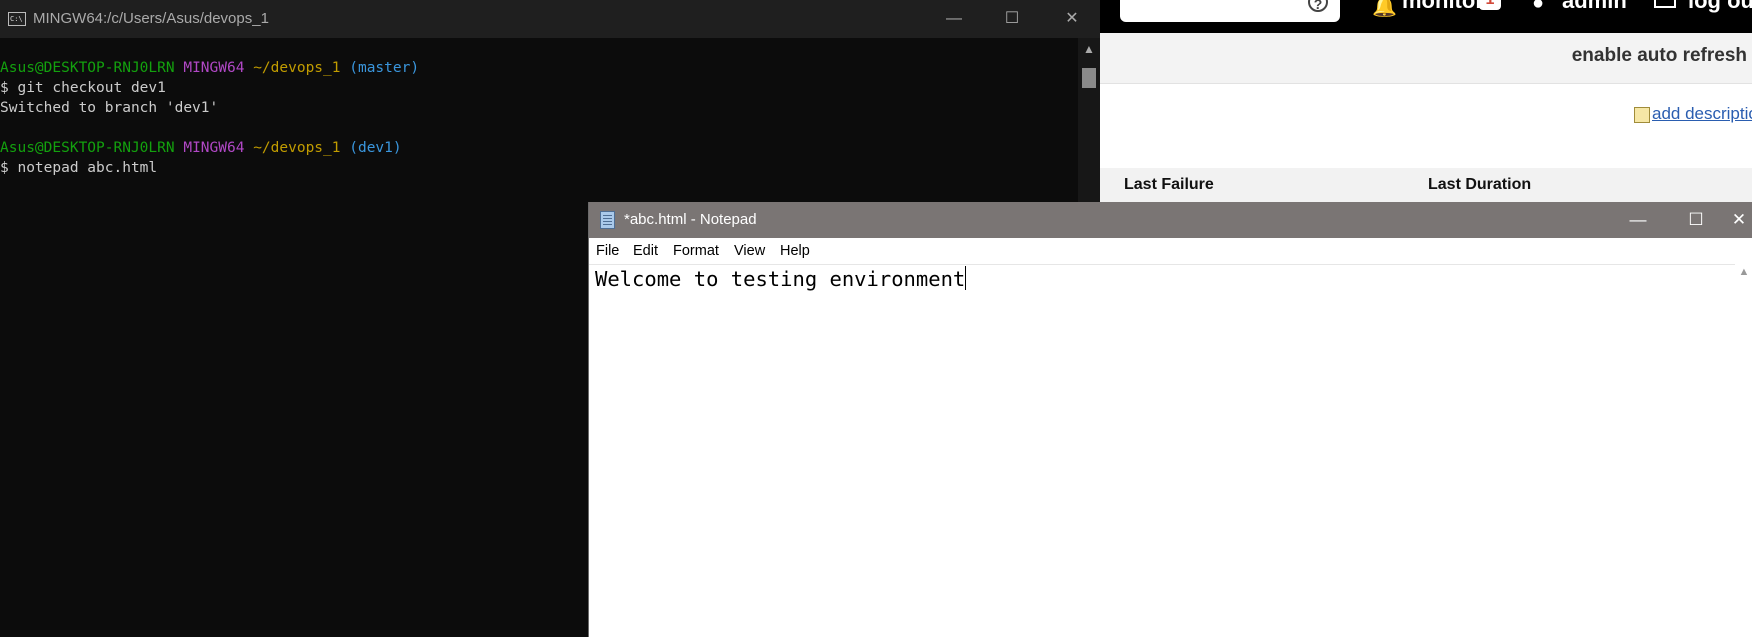 Image resolution: width=1752 pixels, height=637 pixels. Describe the element at coordinates (1696, 220) in the screenshot. I see `notepad-maximize-button: ☐` at that location.